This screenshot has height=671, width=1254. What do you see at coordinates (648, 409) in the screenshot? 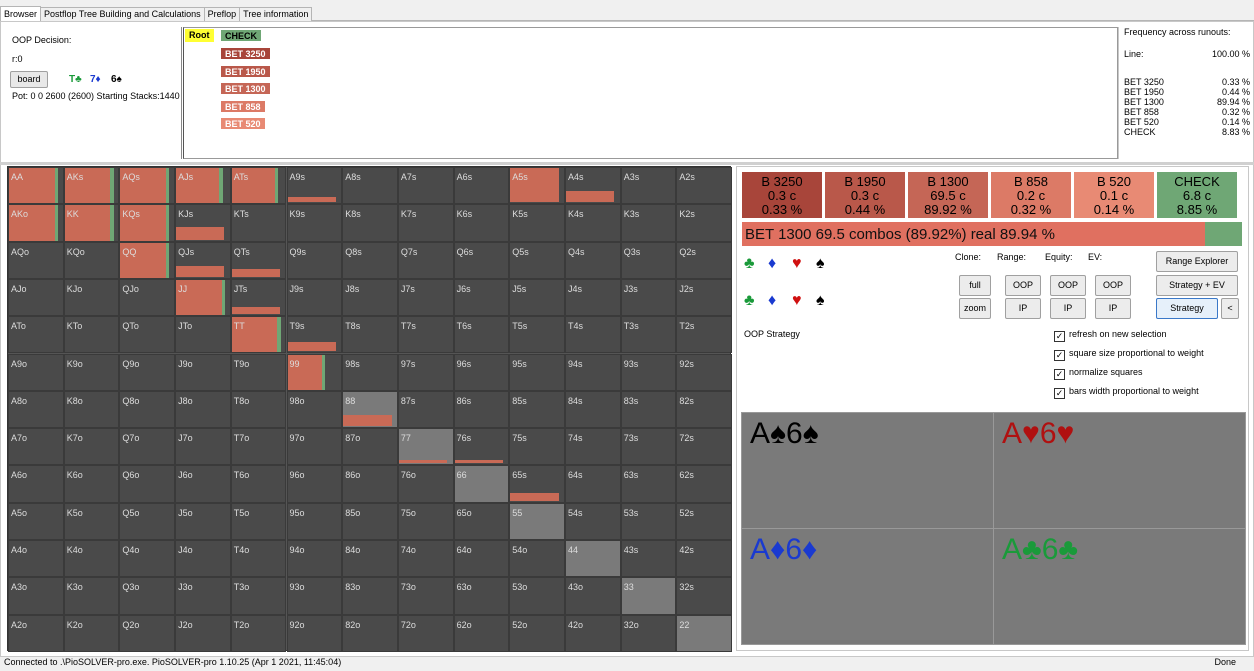
I see `hand-cell: 83s` at bounding box center [648, 409].